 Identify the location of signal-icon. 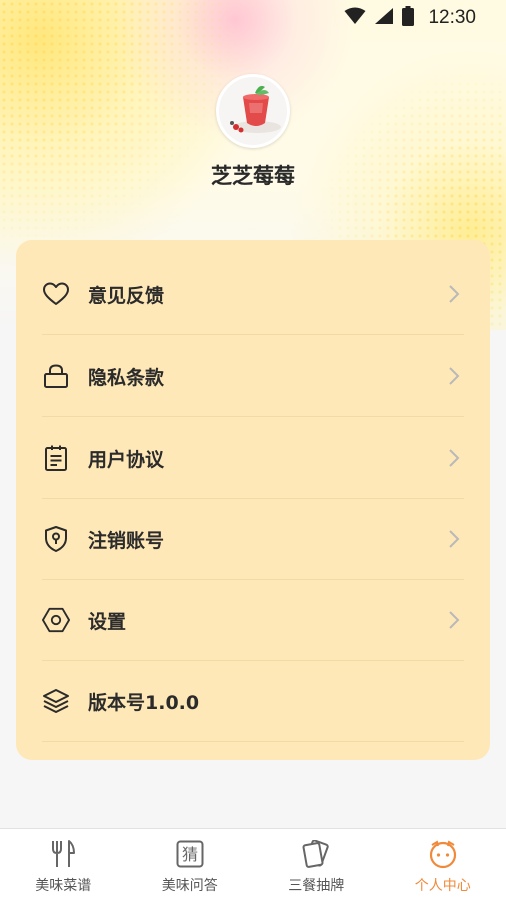
(384, 18).